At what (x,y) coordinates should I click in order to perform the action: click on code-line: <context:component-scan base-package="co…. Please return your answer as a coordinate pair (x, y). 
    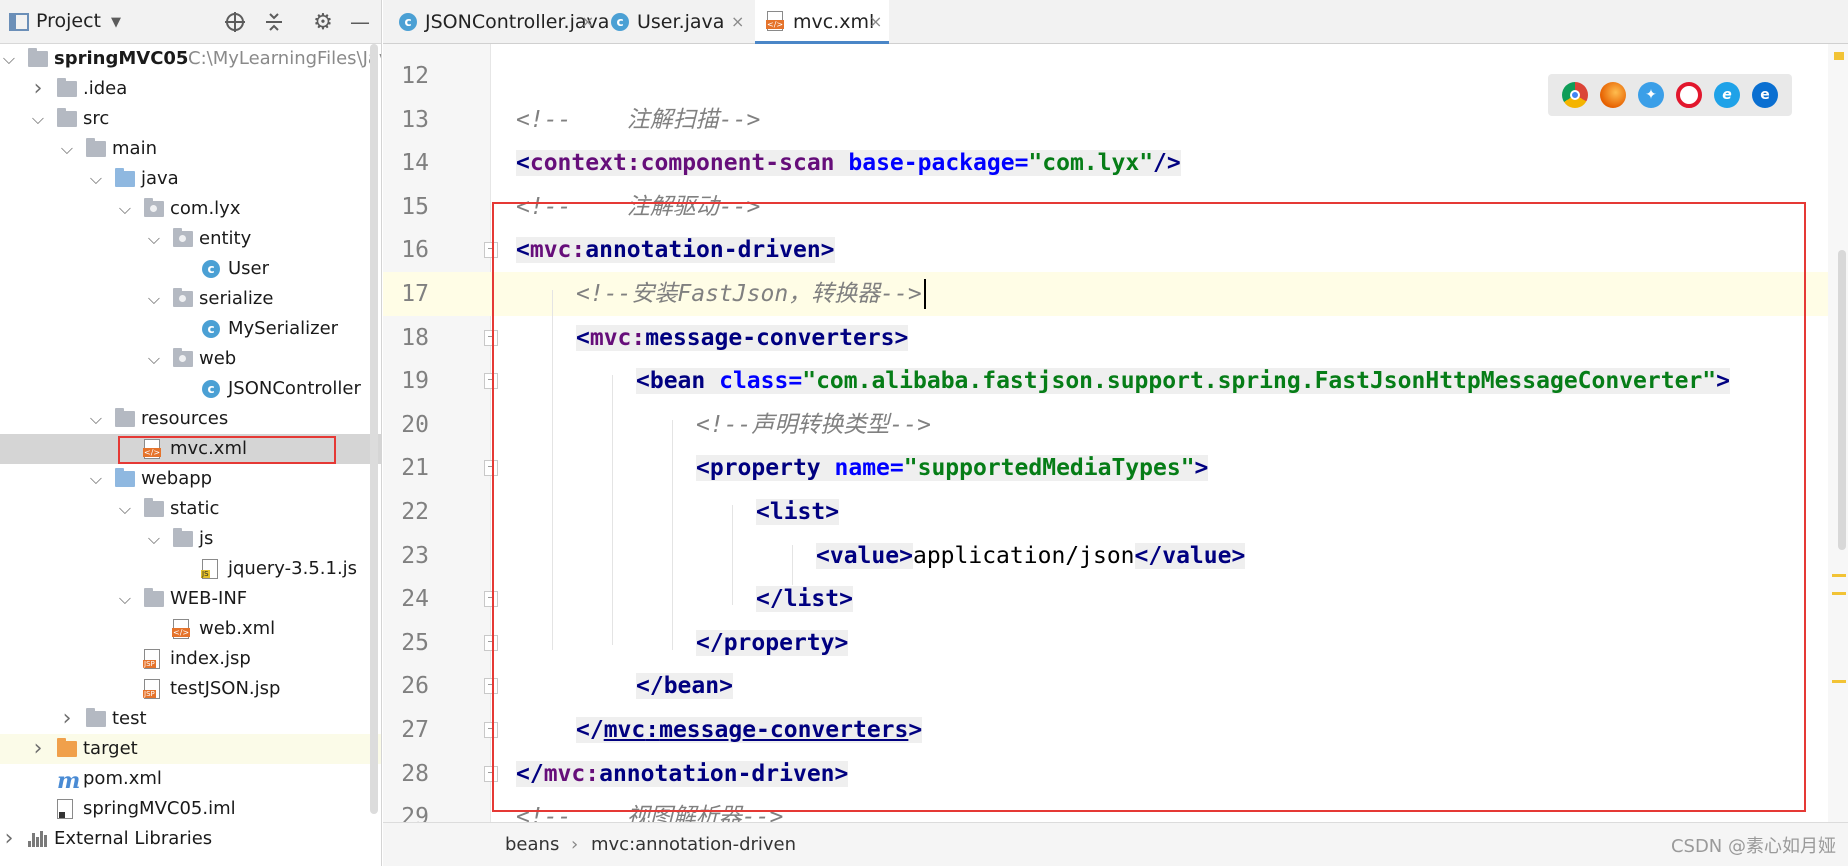
    Looking at the image, I should click on (848, 163).